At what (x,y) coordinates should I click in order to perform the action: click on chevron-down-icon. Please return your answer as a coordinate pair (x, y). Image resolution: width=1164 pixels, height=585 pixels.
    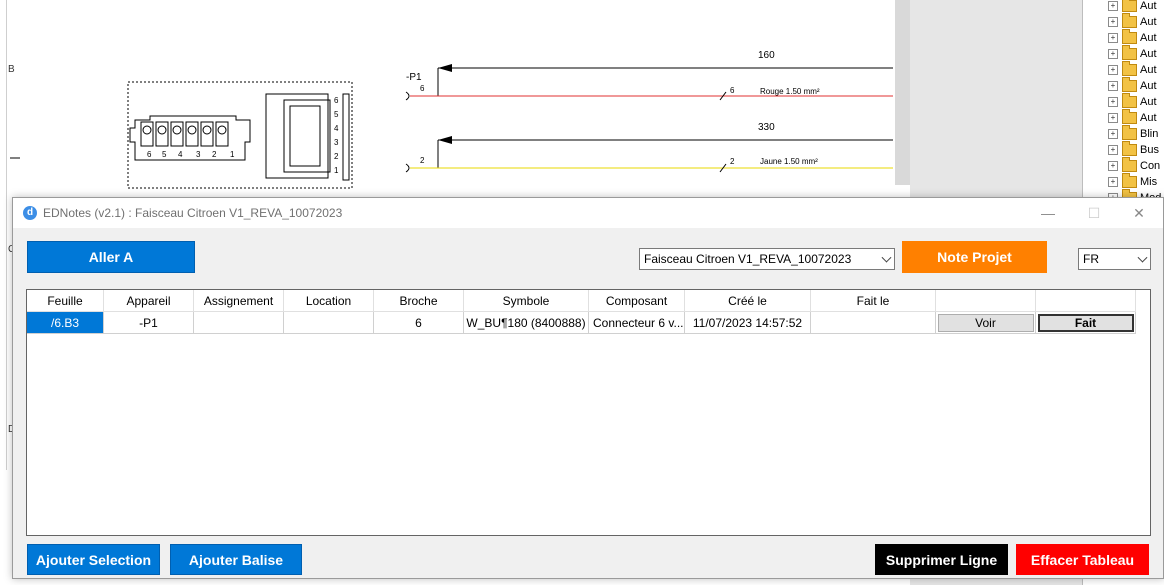
    Looking at the image, I should click on (1142, 257).